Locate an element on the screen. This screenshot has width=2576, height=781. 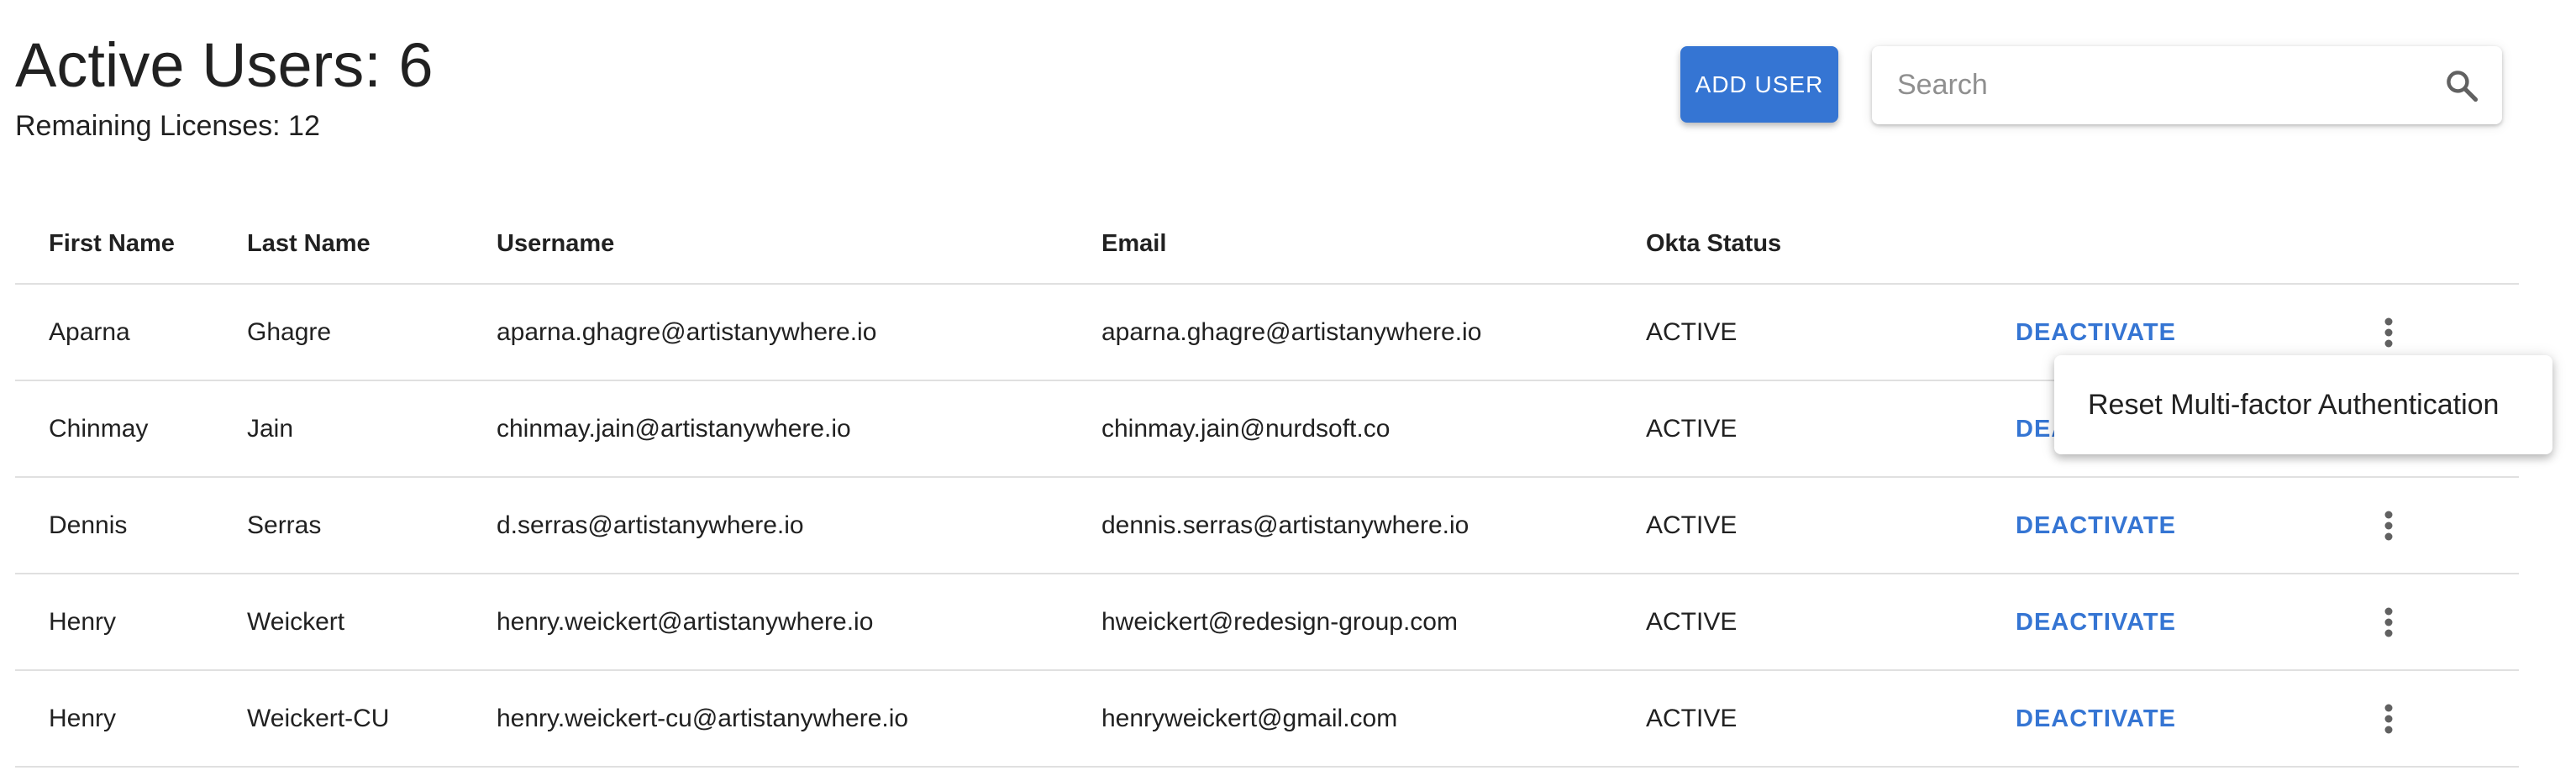
row-actions-menu: Reset Multi-factor Authentication is located at coordinates (2303, 404).